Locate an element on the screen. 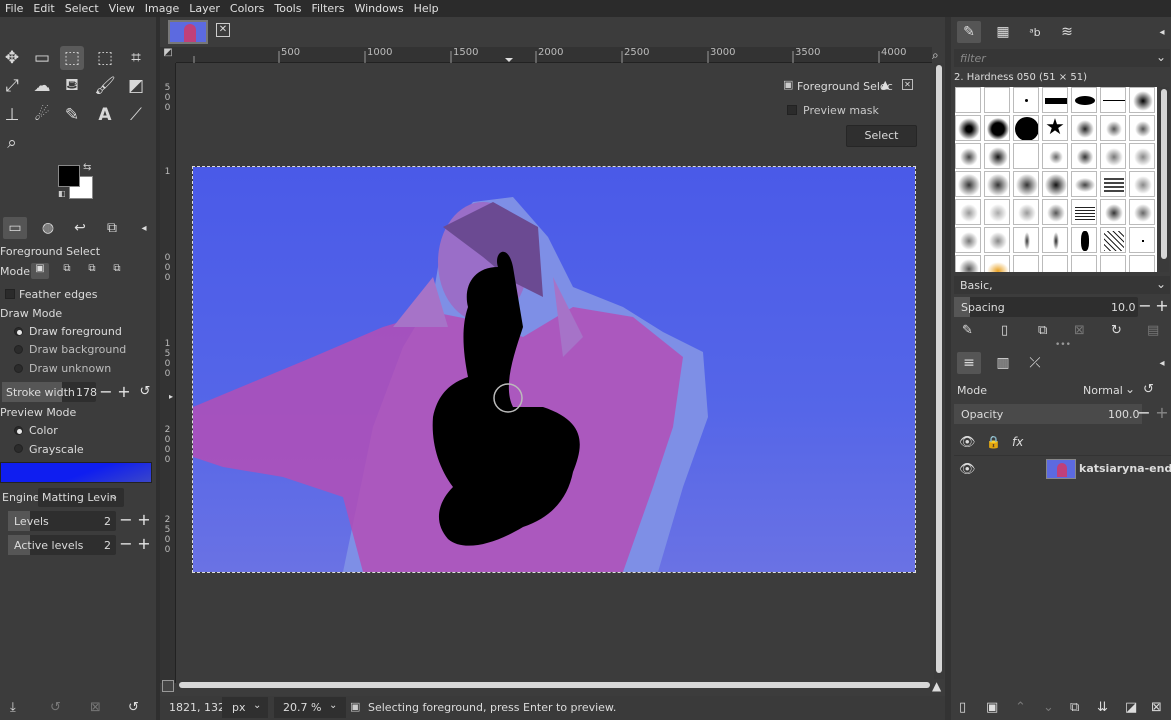 This screenshot has height=720, width=1171. lower-layer-icon: ⌄ is located at coordinates (1048, 707).